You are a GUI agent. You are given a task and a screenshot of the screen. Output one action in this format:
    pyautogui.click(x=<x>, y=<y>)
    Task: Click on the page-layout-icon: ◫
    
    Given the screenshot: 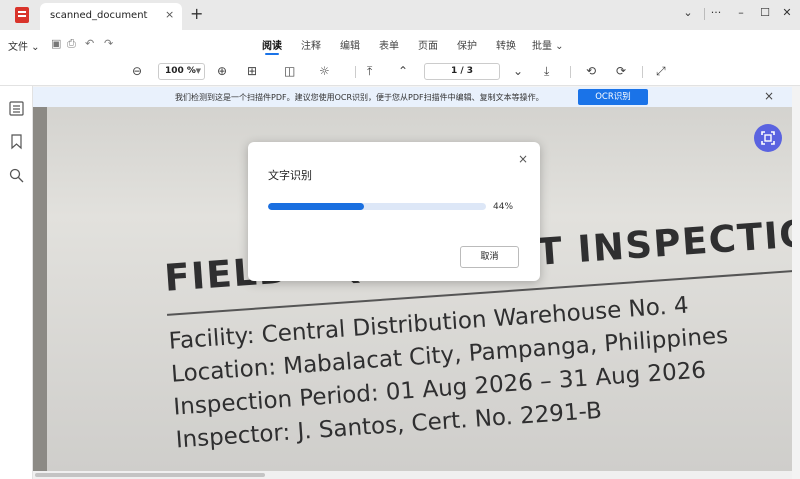 What is the action you would take?
    pyautogui.click(x=289, y=71)
    